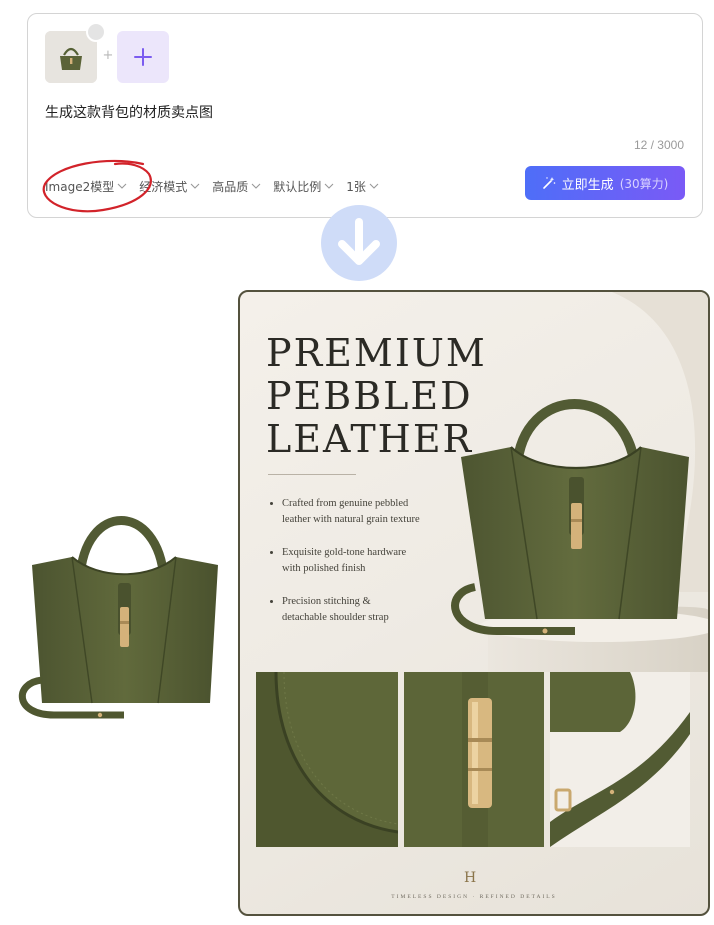  Describe the element at coordinates (370, 439) in the screenshot. I see `headline-line: LEATHER` at that location.